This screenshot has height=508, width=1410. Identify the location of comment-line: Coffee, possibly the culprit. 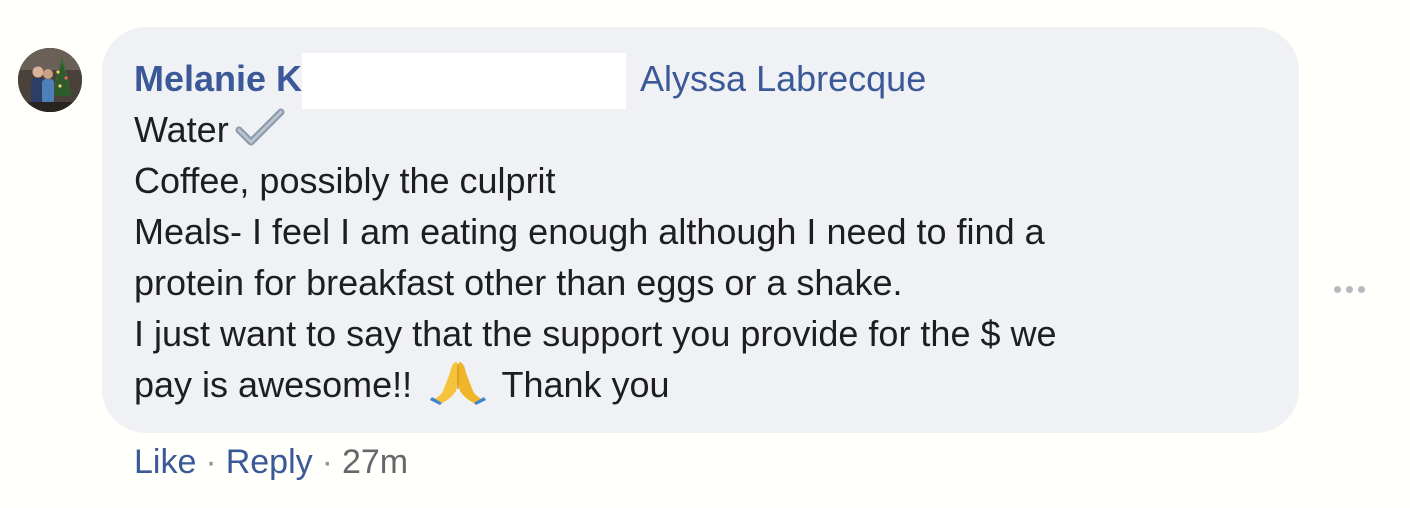
(345, 180).